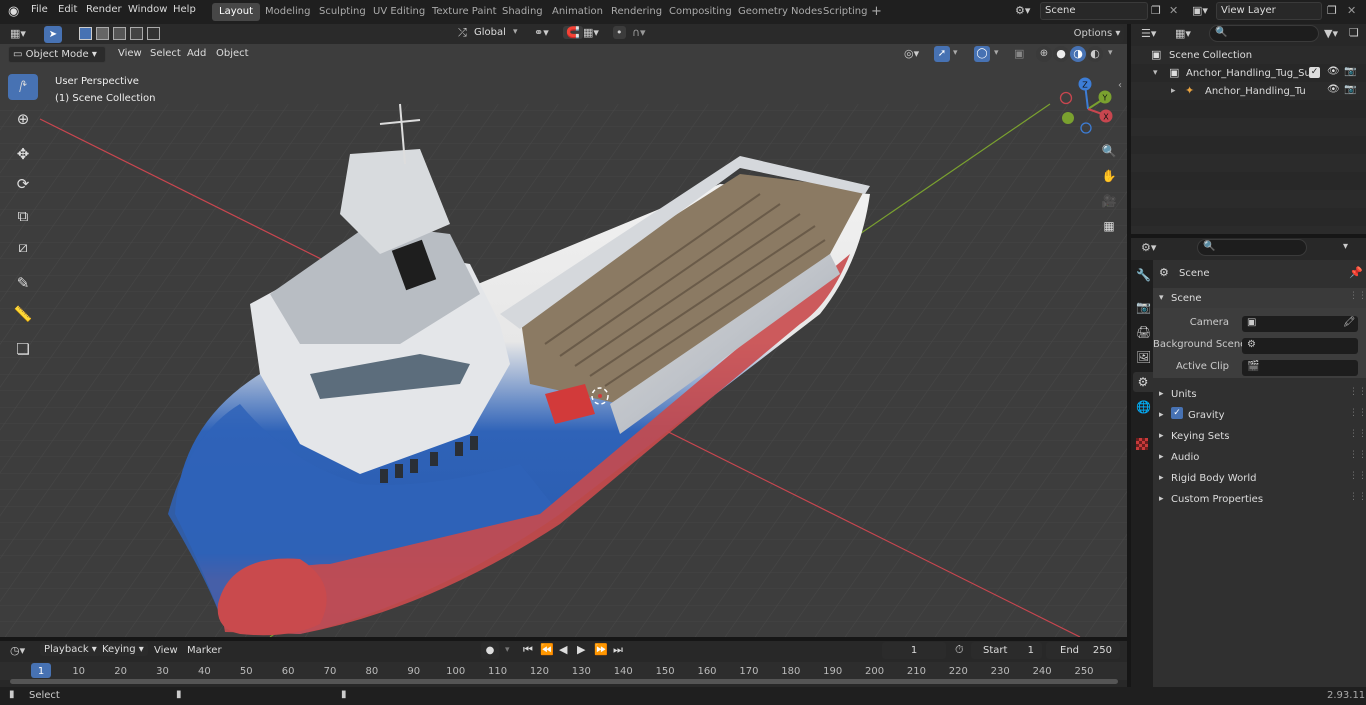 Image resolution: width=1366 pixels, height=705 pixels. Describe the element at coordinates (1143, 275) in the screenshot. I see `tool-tab-icon: 🔧` at that location.